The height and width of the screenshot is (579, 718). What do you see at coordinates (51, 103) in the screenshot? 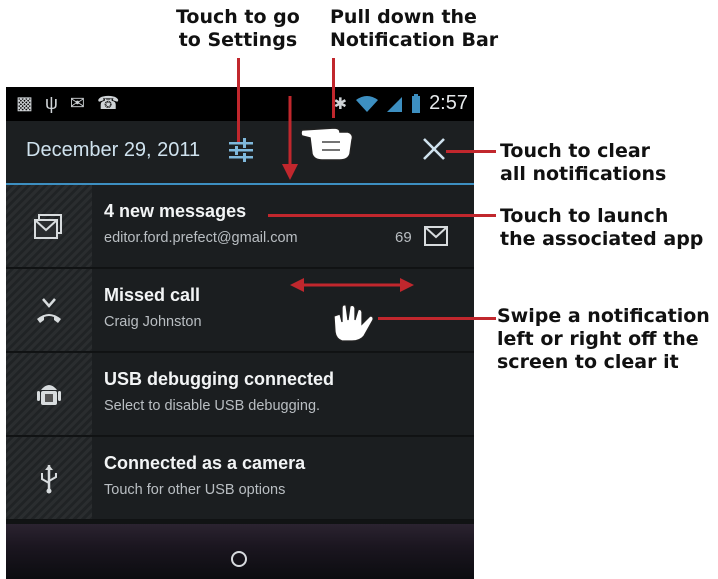
I see `usb-icon: ψ` at bounding box center [51, 103].